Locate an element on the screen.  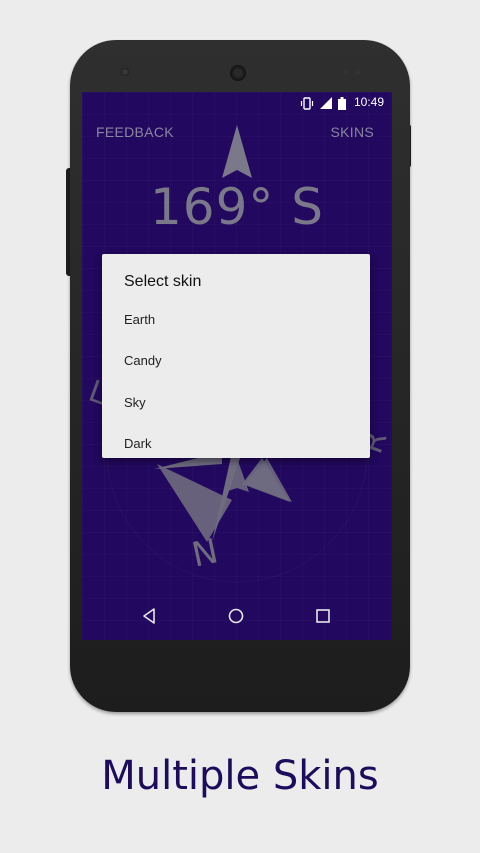
skin-option-dark: Dark is located at coordinates (236, 445).